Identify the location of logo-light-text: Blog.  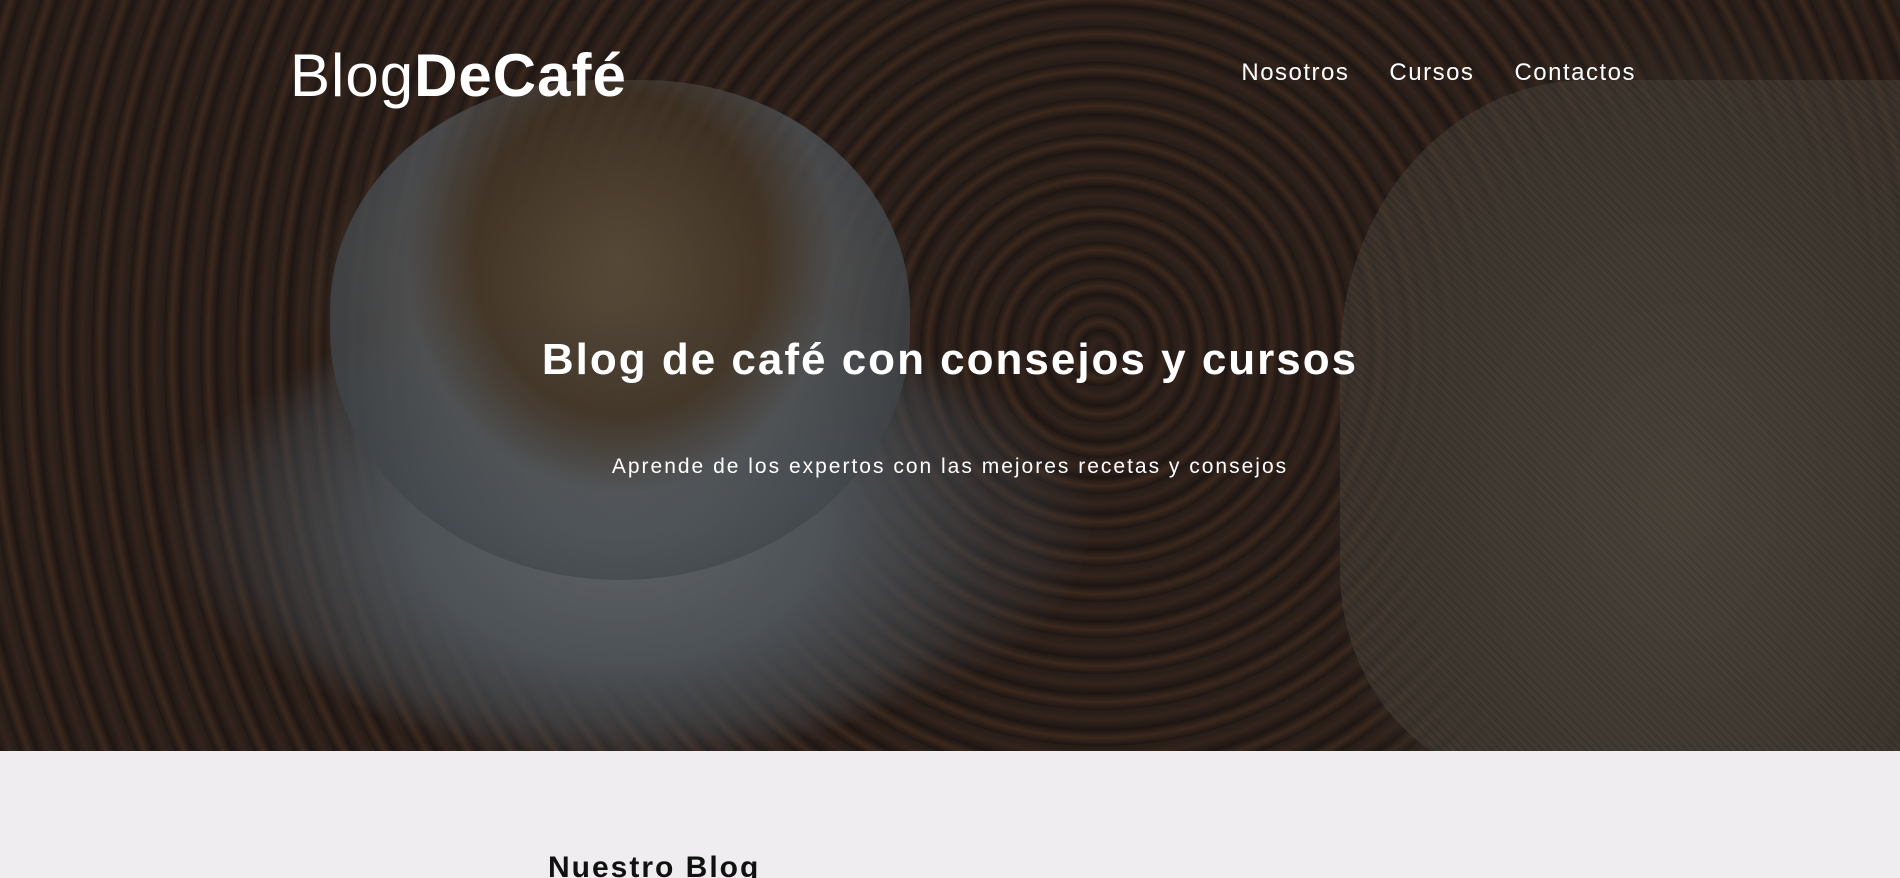
(352, 75).